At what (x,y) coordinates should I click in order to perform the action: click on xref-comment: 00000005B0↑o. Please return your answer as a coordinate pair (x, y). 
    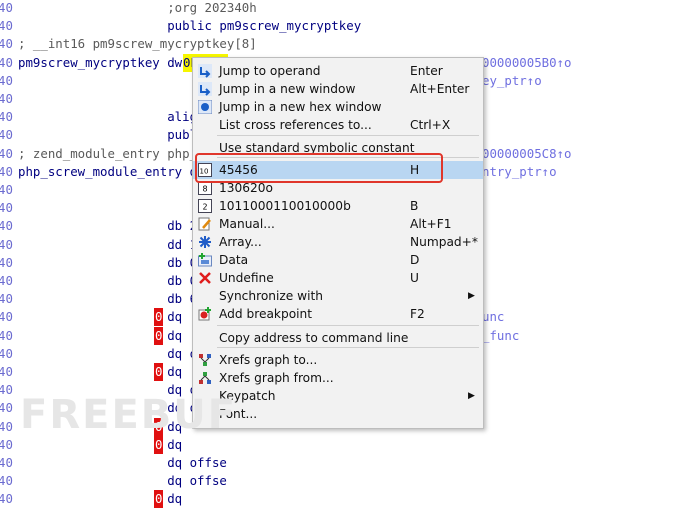
    Looking at the image, I should click on (527, 63).